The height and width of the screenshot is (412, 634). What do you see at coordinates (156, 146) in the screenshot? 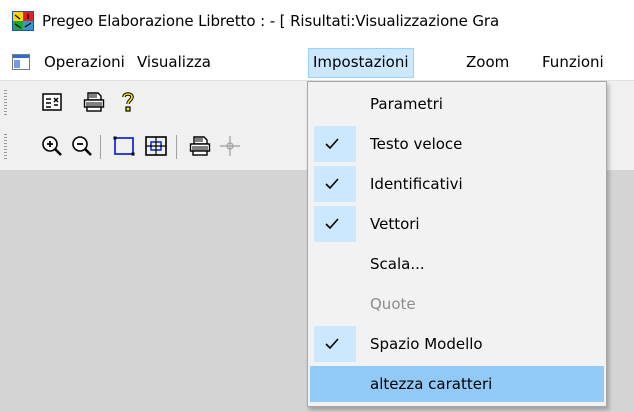
I see `zoom-extents-icon` at bounding box center [156, 146].